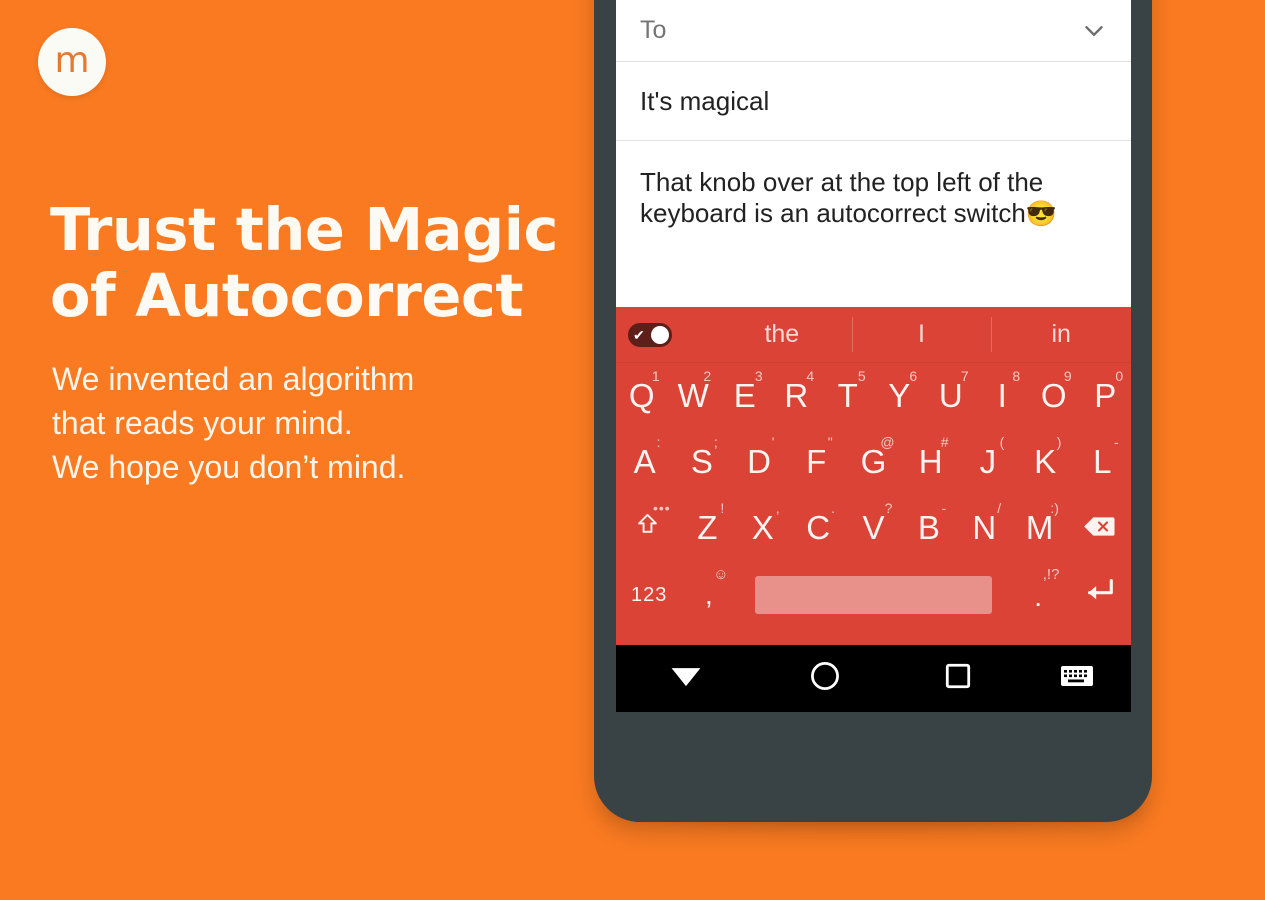  I want to click on suggestion-item-2: I, so click(921, 334).